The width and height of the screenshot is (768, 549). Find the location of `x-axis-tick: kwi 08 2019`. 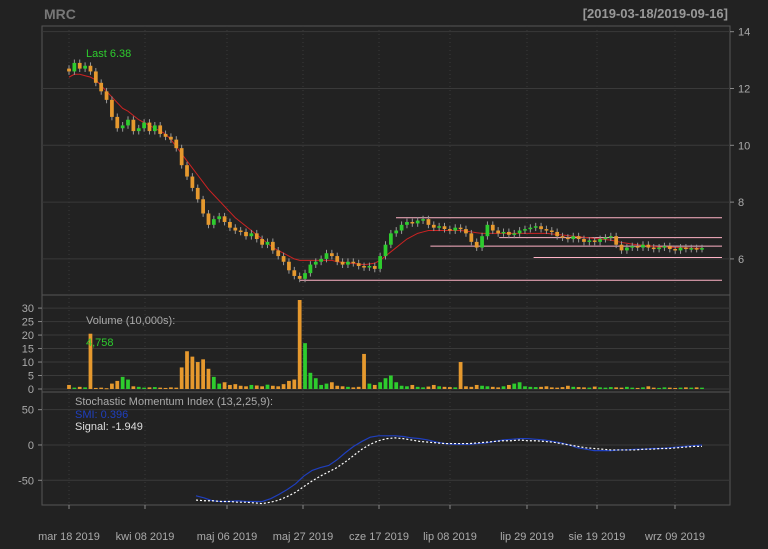

x-axis-tick: kwi 08 2019 is located at coordinates (145, 537).